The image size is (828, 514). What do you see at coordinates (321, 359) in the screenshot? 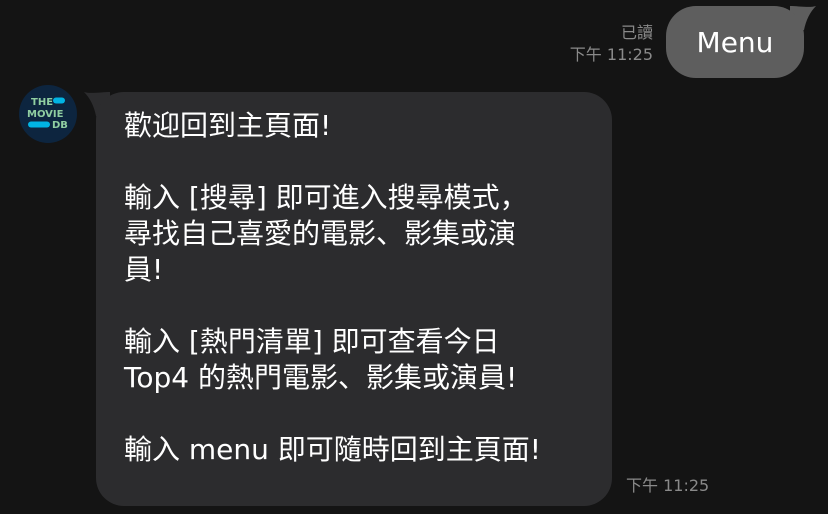
I see `message-paragraph: 輸入 [熱門清單] 即可查看今日 Top4 的熱門電影、影集或演員!` at bounding box center [321, 359].